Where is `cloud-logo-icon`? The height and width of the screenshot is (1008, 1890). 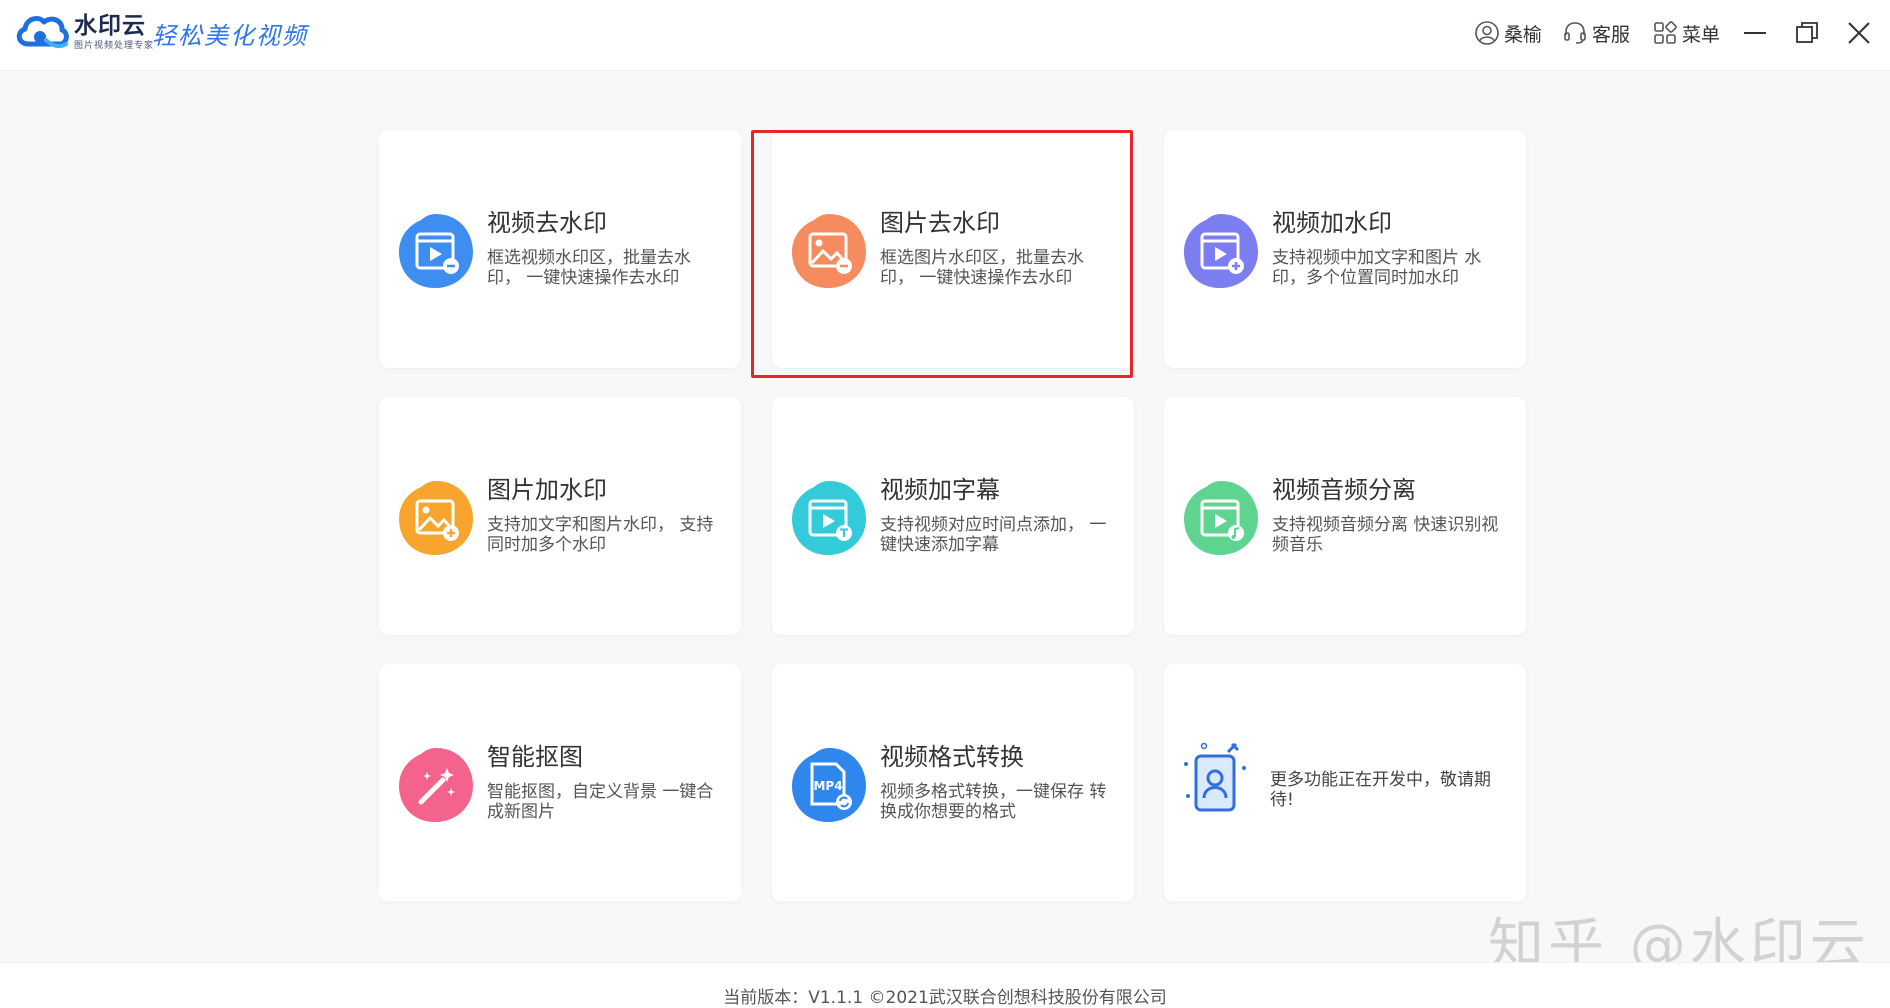
cloud-logo-icon is located at coordinates (42, 32).